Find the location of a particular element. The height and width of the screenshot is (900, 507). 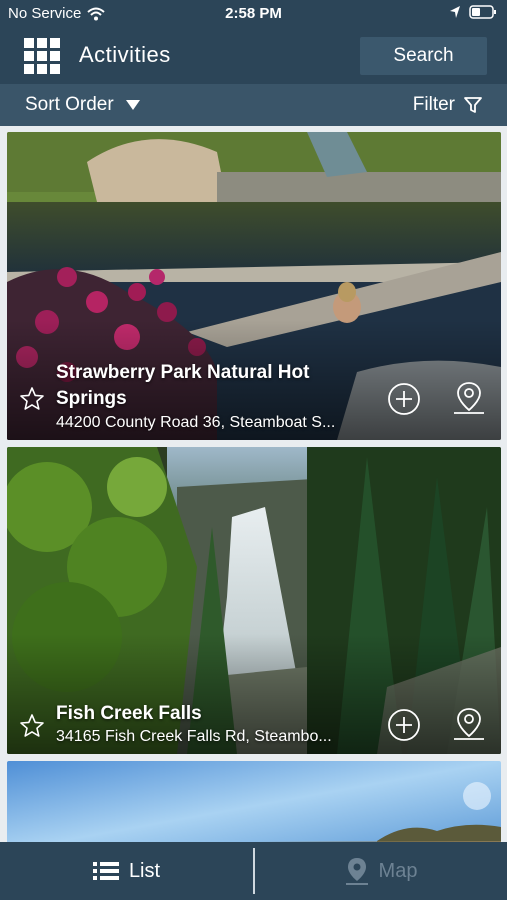

activity-photo is located at coordinates (254, 801).